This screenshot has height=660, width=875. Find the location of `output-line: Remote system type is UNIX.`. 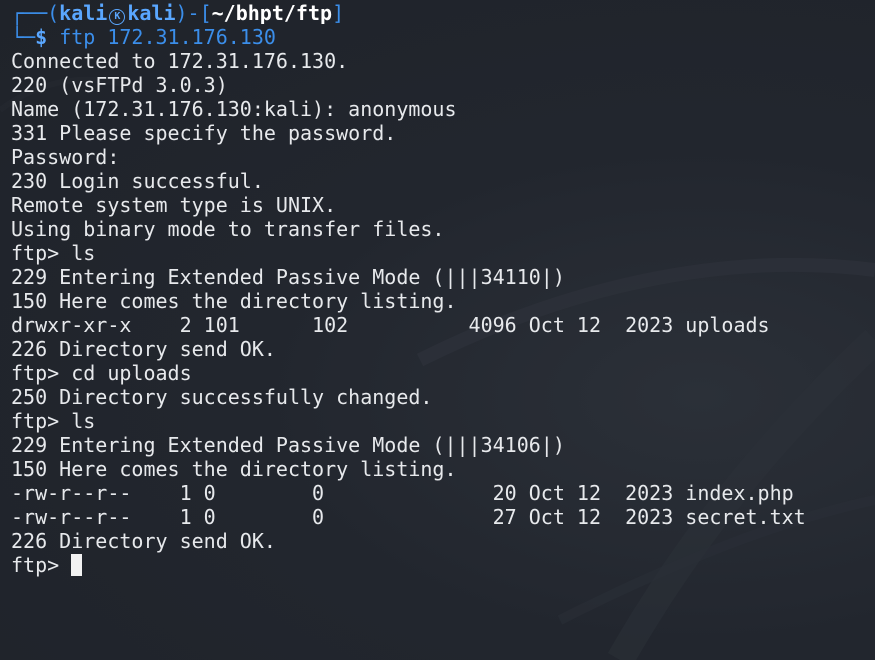

output-line: Remote system type is UNIX. is located at coordinates (174, 205).